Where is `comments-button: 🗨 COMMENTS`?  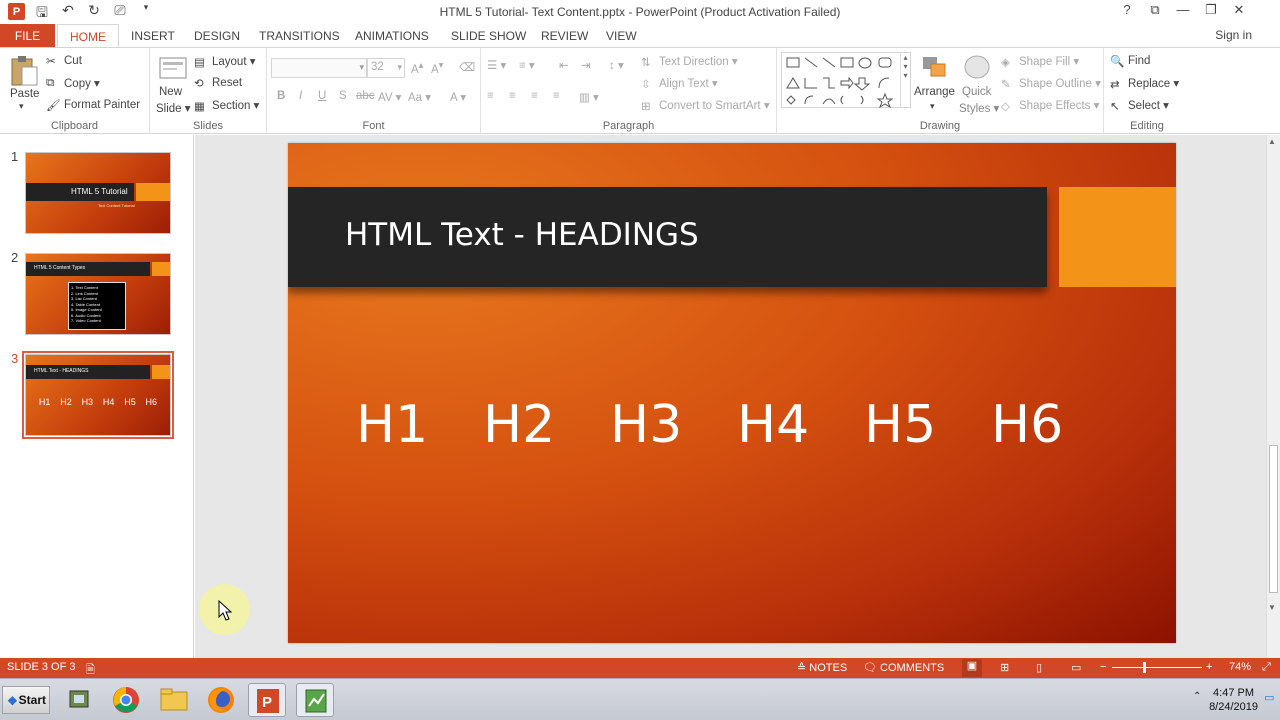
comments-button: 🗨 COMMENTS is located at coordinates (903, 667).